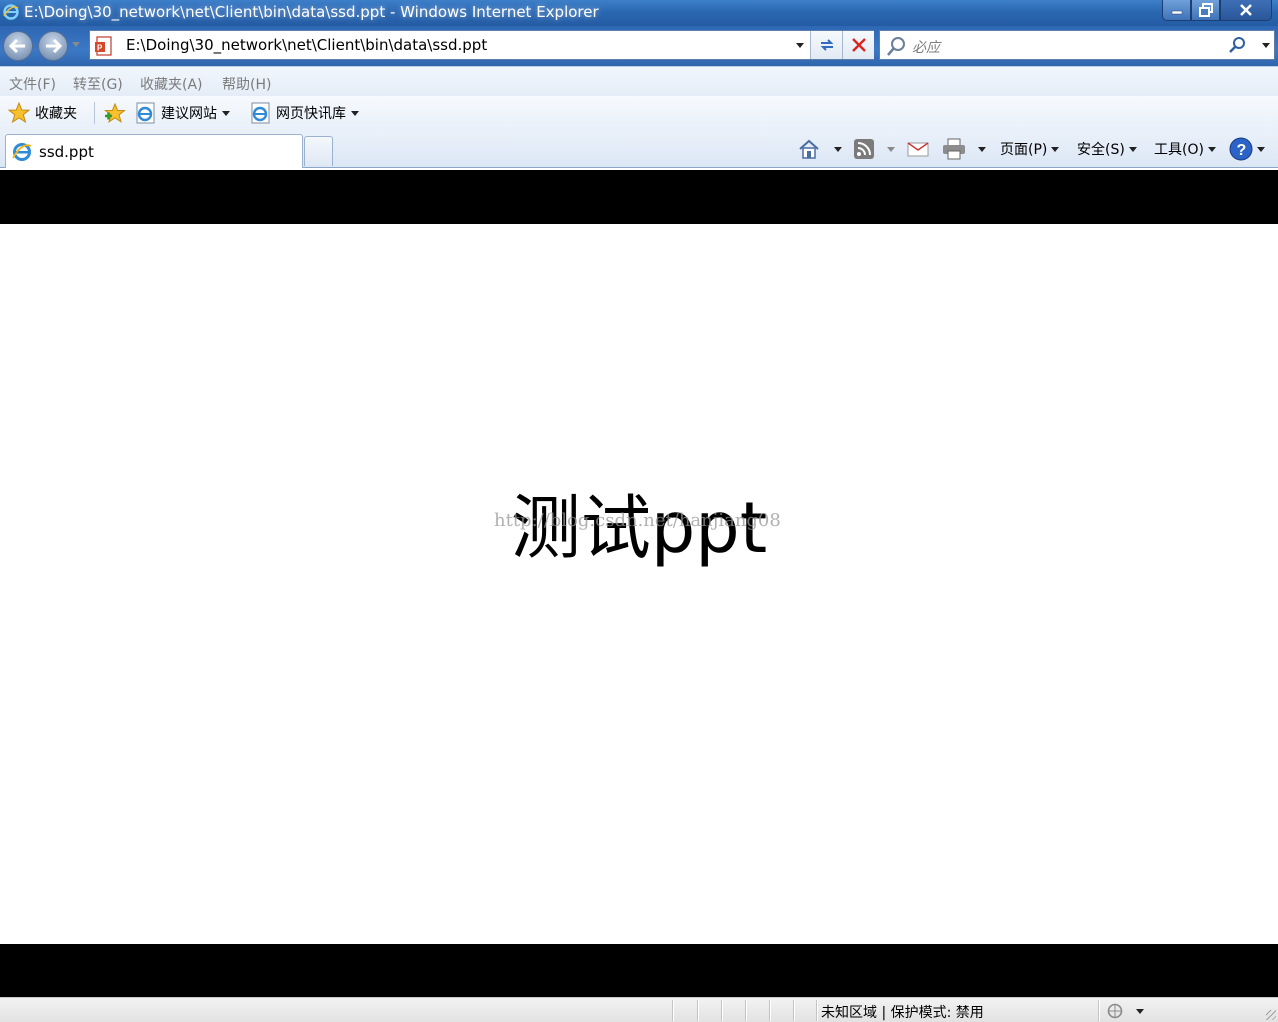  What do you see at coordinates (1101, 150) in the screenshot?
I see `safety-menu-label: 安全(S)` at bounding box center [1101, 150].